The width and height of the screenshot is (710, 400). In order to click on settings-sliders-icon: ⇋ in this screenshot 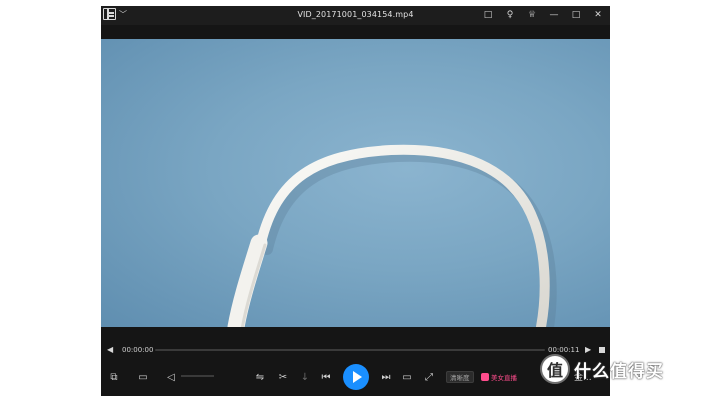, I will do `click(260, 377)`.